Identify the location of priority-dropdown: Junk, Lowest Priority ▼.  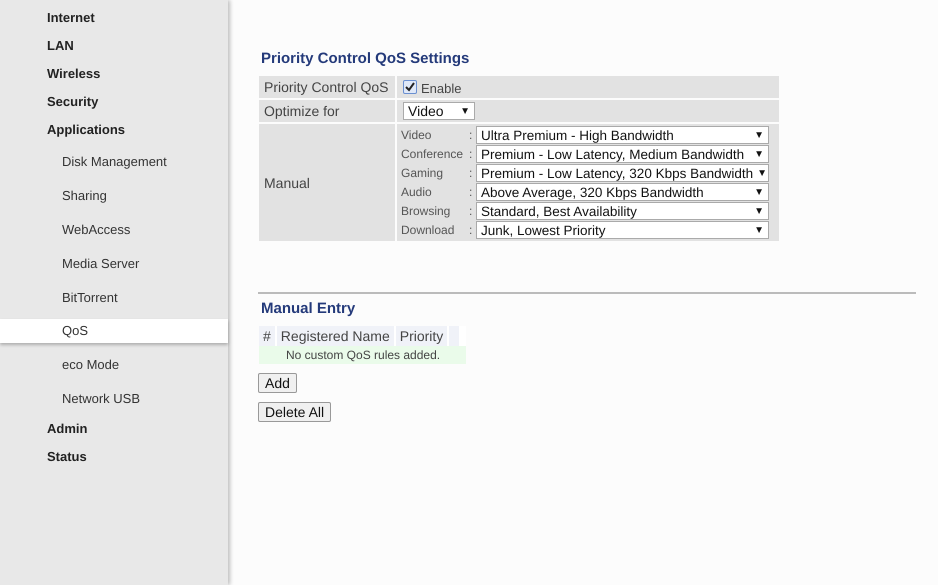
(622, 230).